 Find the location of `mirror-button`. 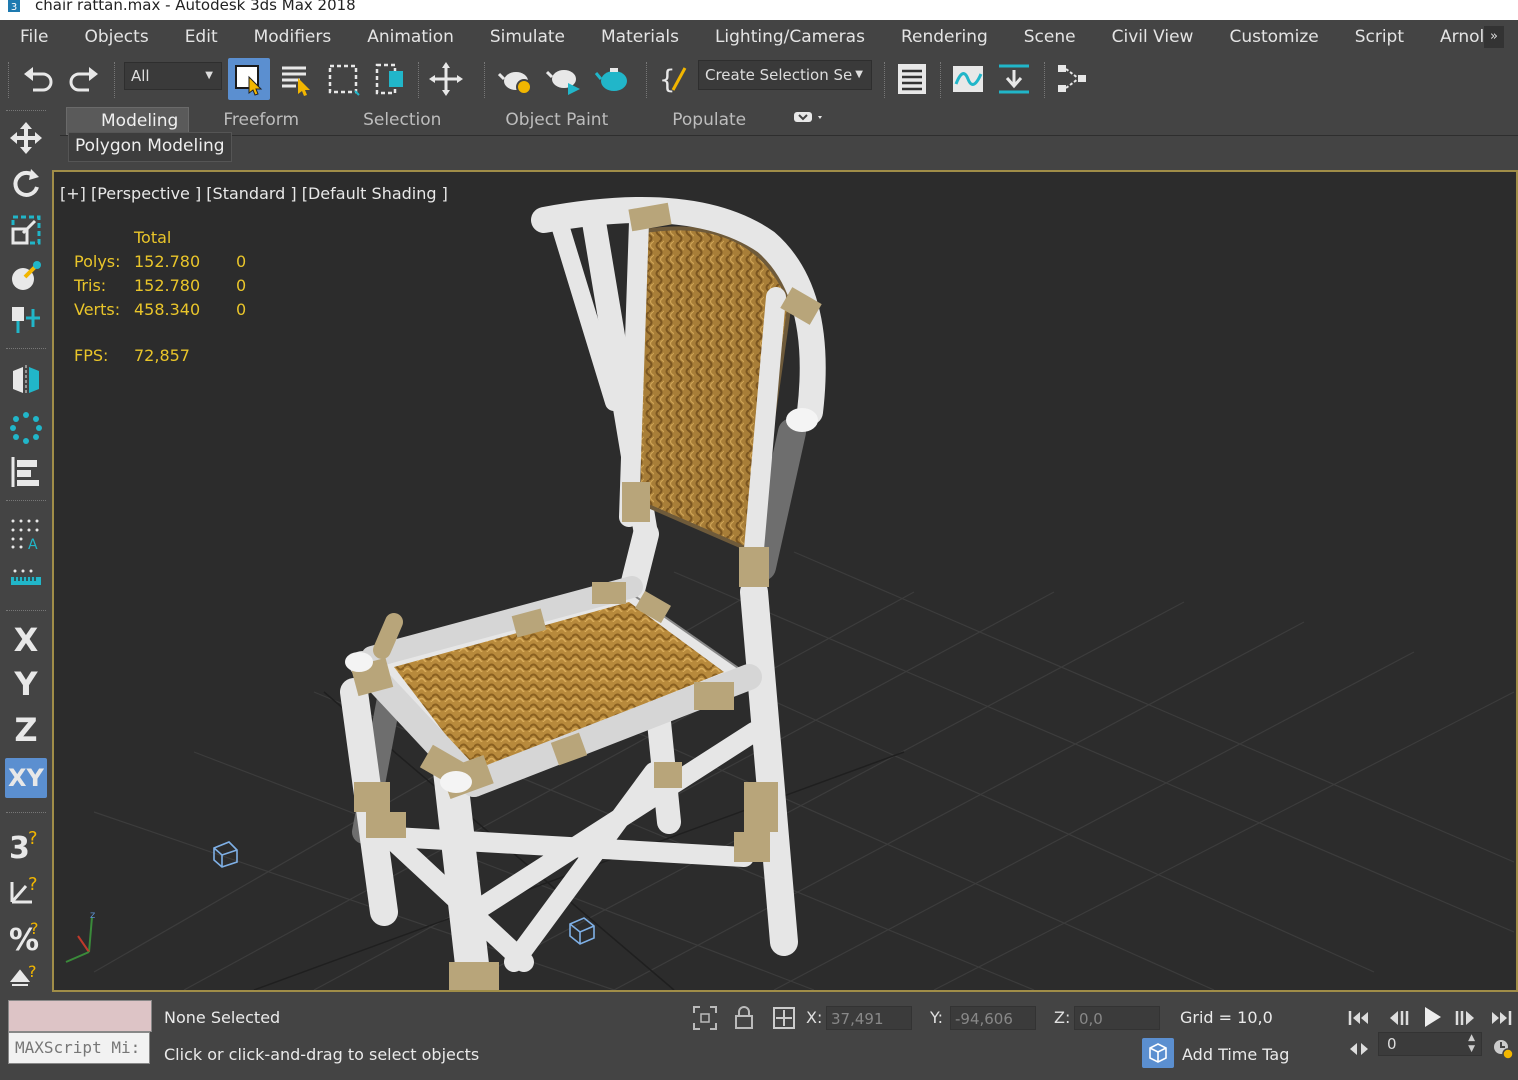

mirror-button is located at coordinates (26, 380).